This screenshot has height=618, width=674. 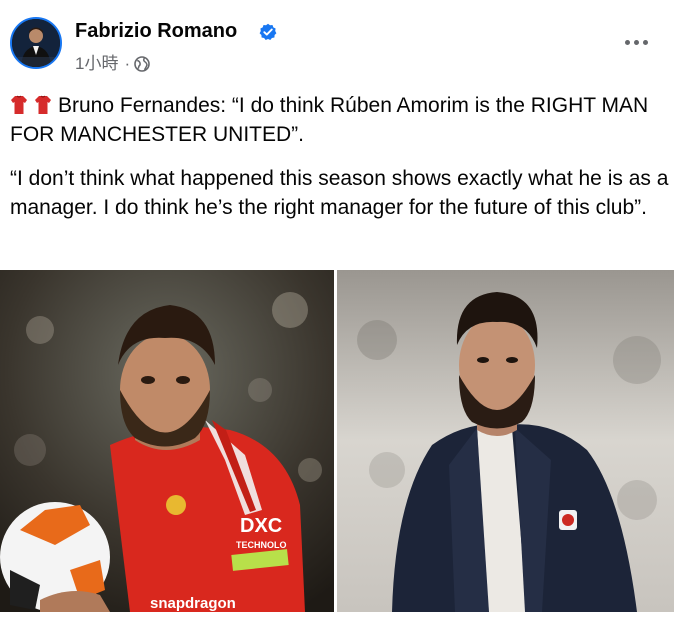 I want to click on kit-sponsor-text: TECHNOLO, so click(x=261, y=545).